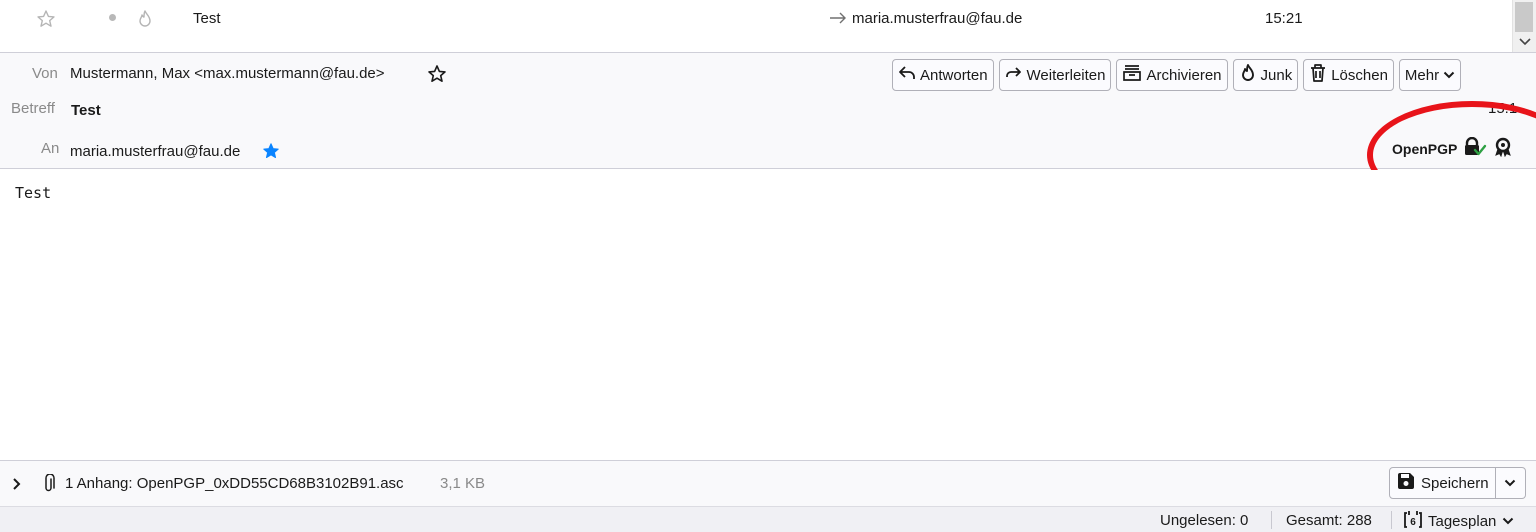  Describe the element at coordinates (1455, 483) in the screenshot. I see `save-label: Speichern` at that location.